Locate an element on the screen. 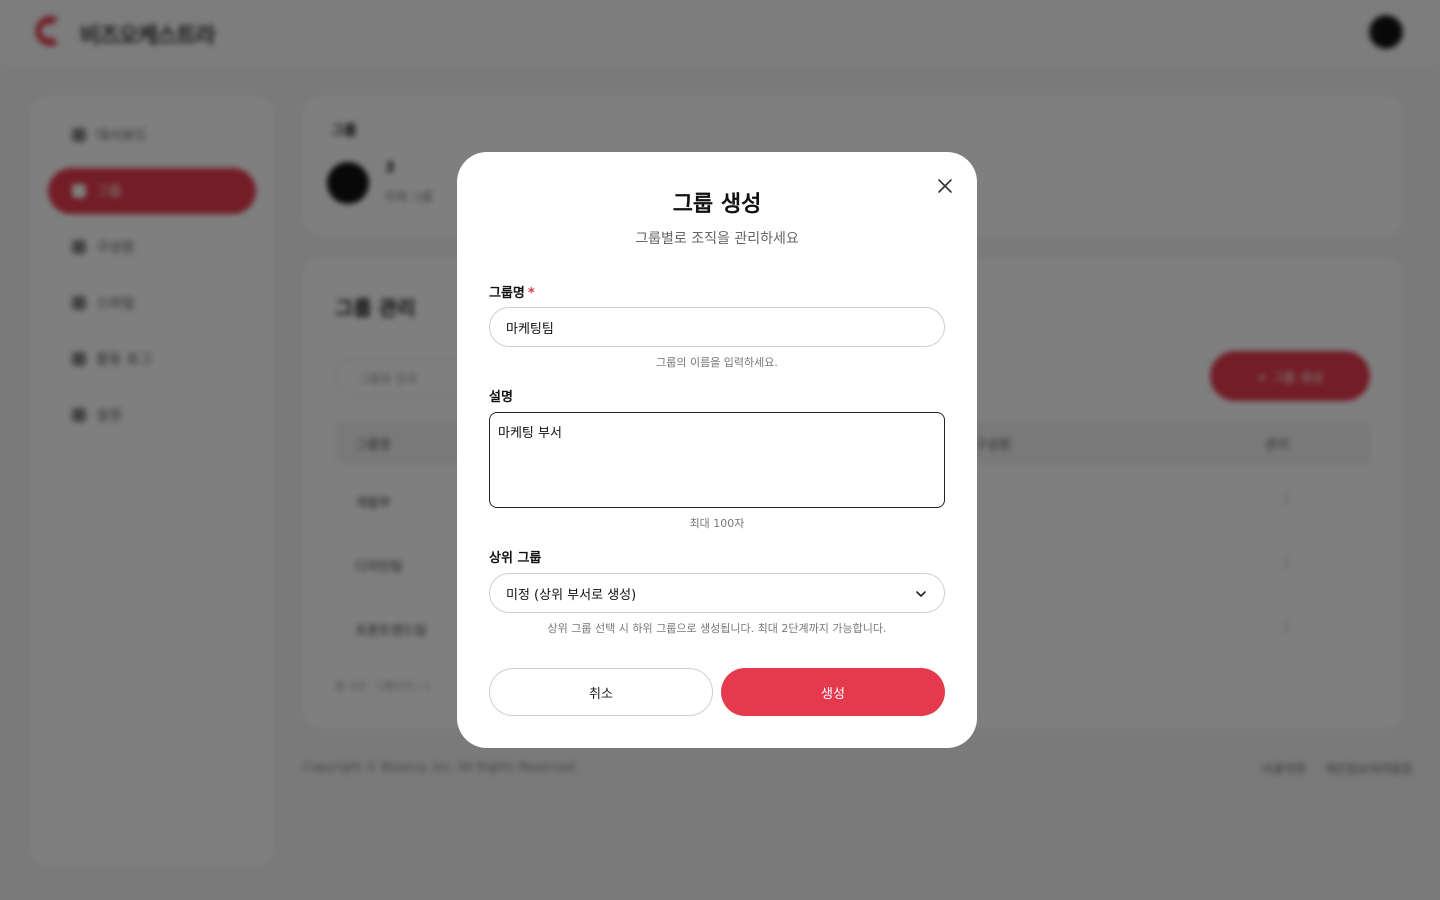  description-label: 설명 is located at coordinates (501, 397).